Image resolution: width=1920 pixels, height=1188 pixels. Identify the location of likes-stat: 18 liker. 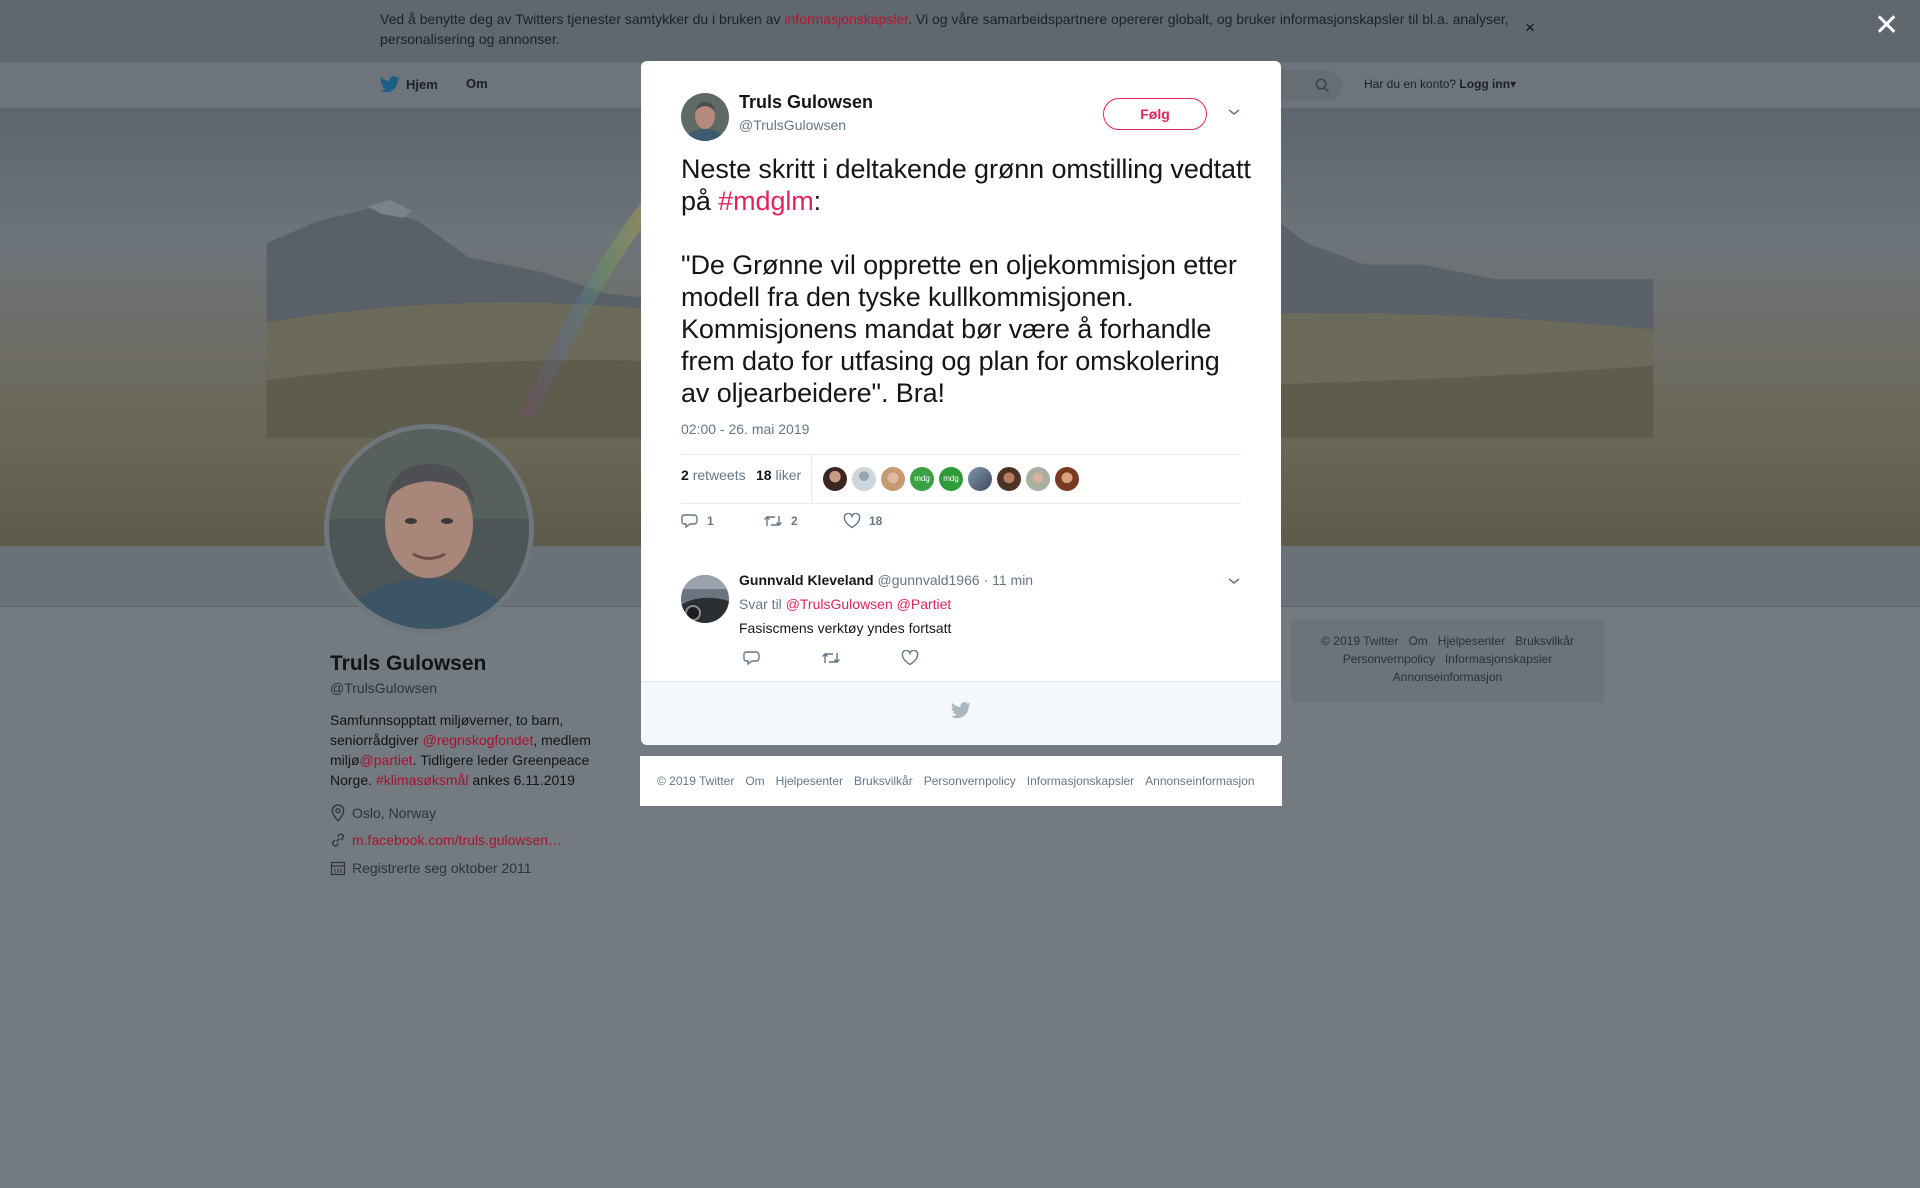
(778, 475).